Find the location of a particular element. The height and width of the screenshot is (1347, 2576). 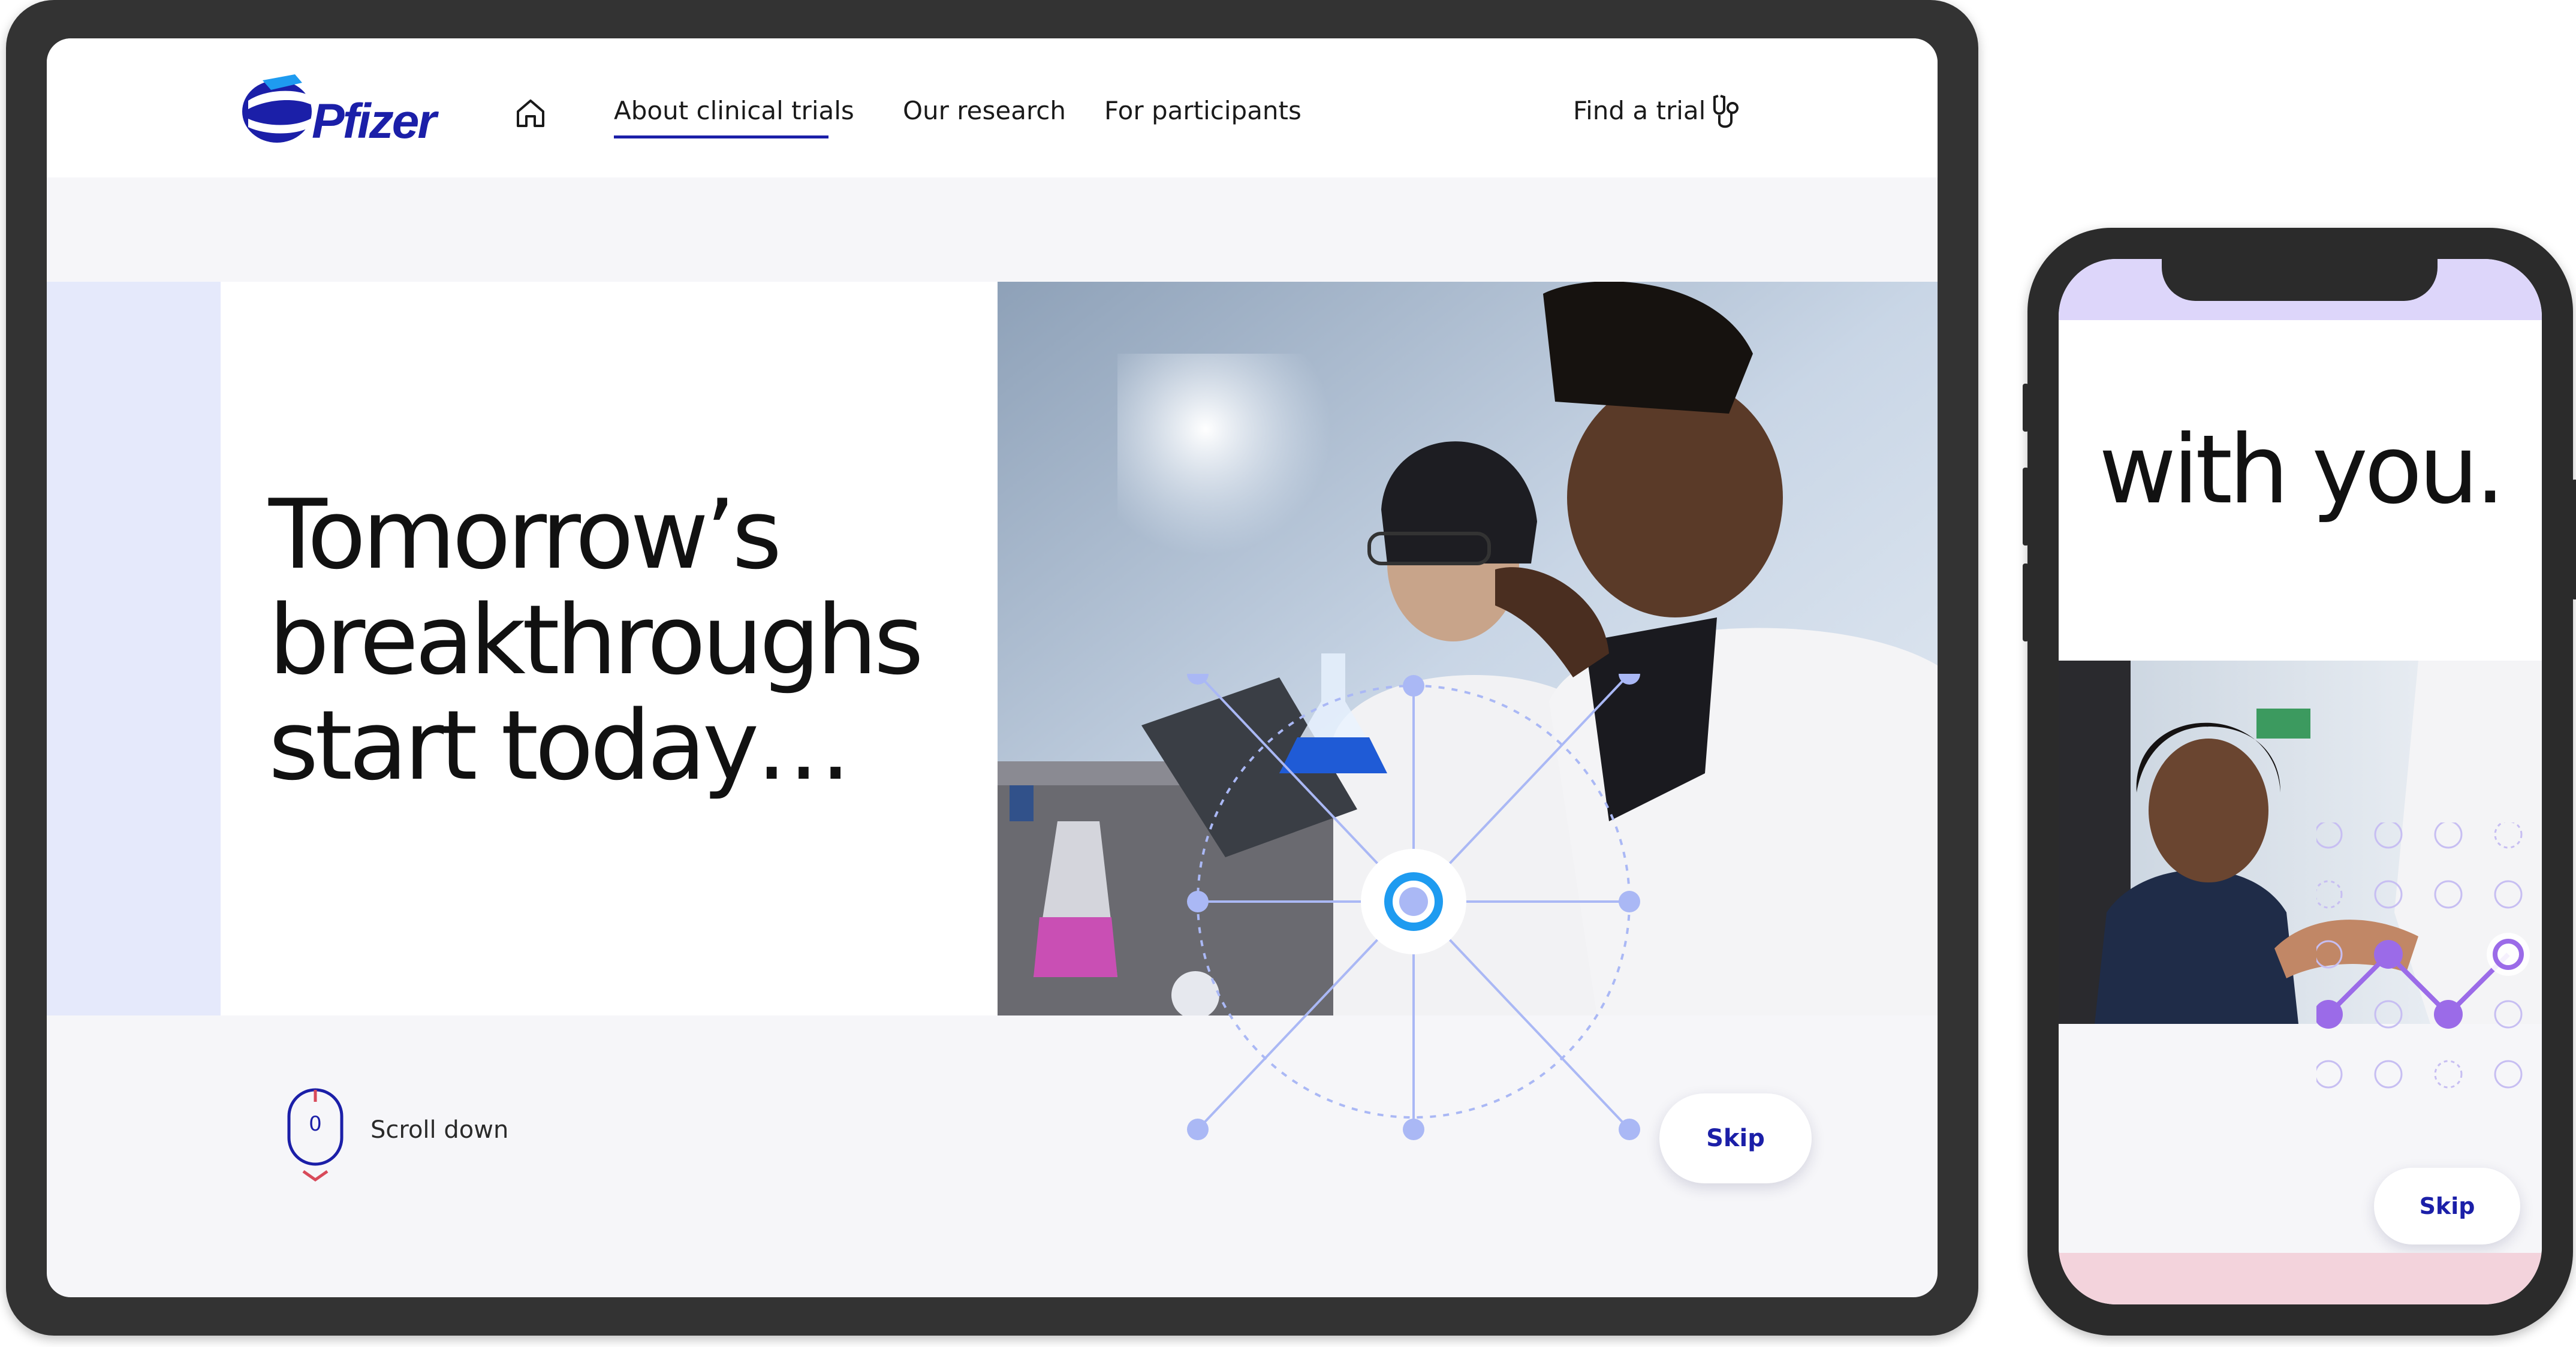

phone-volume-up is located at coordinates (2026, 507).